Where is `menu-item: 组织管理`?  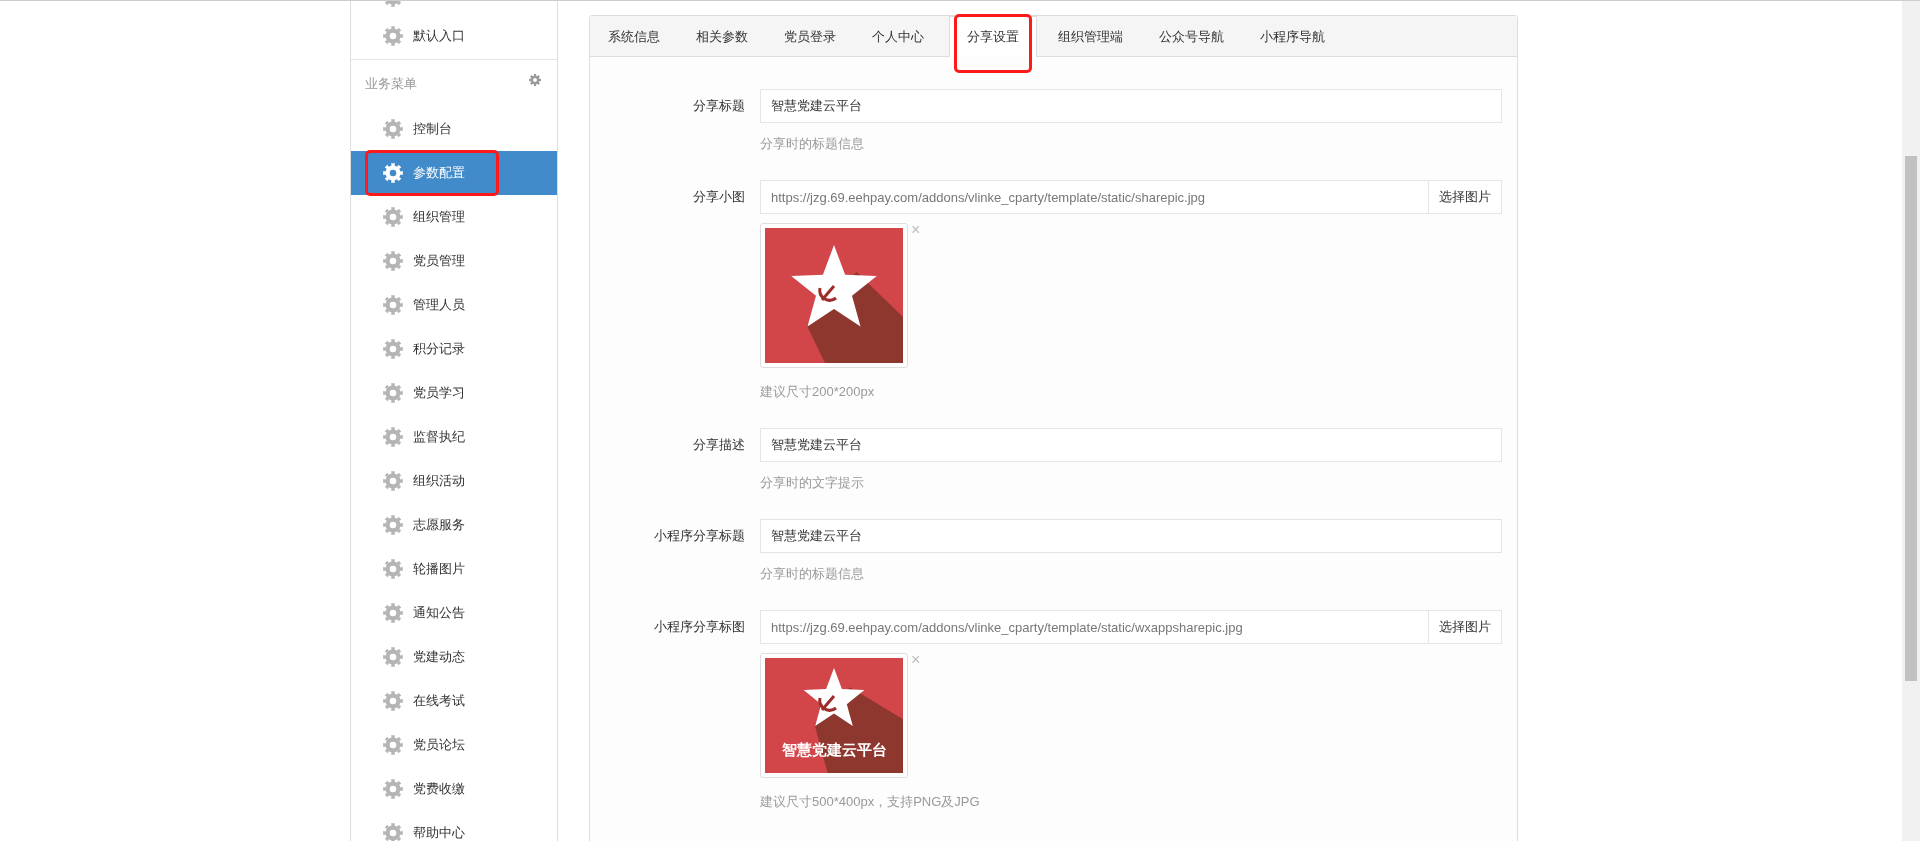
menu-item: 组织管理 is located at coordinates (454, 217).